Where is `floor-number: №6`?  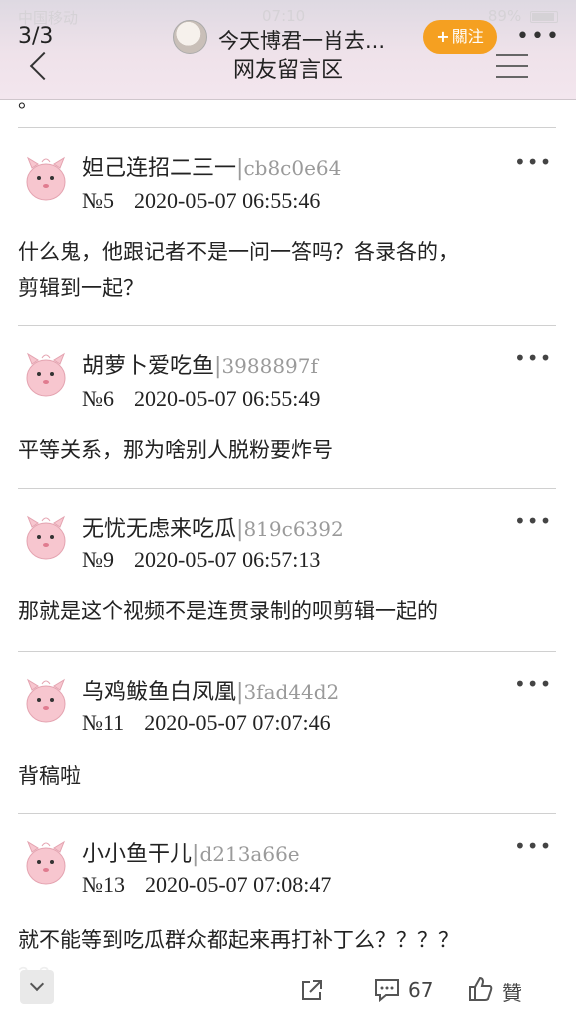 floor-number: №6 is located at coordinates (98, 398).